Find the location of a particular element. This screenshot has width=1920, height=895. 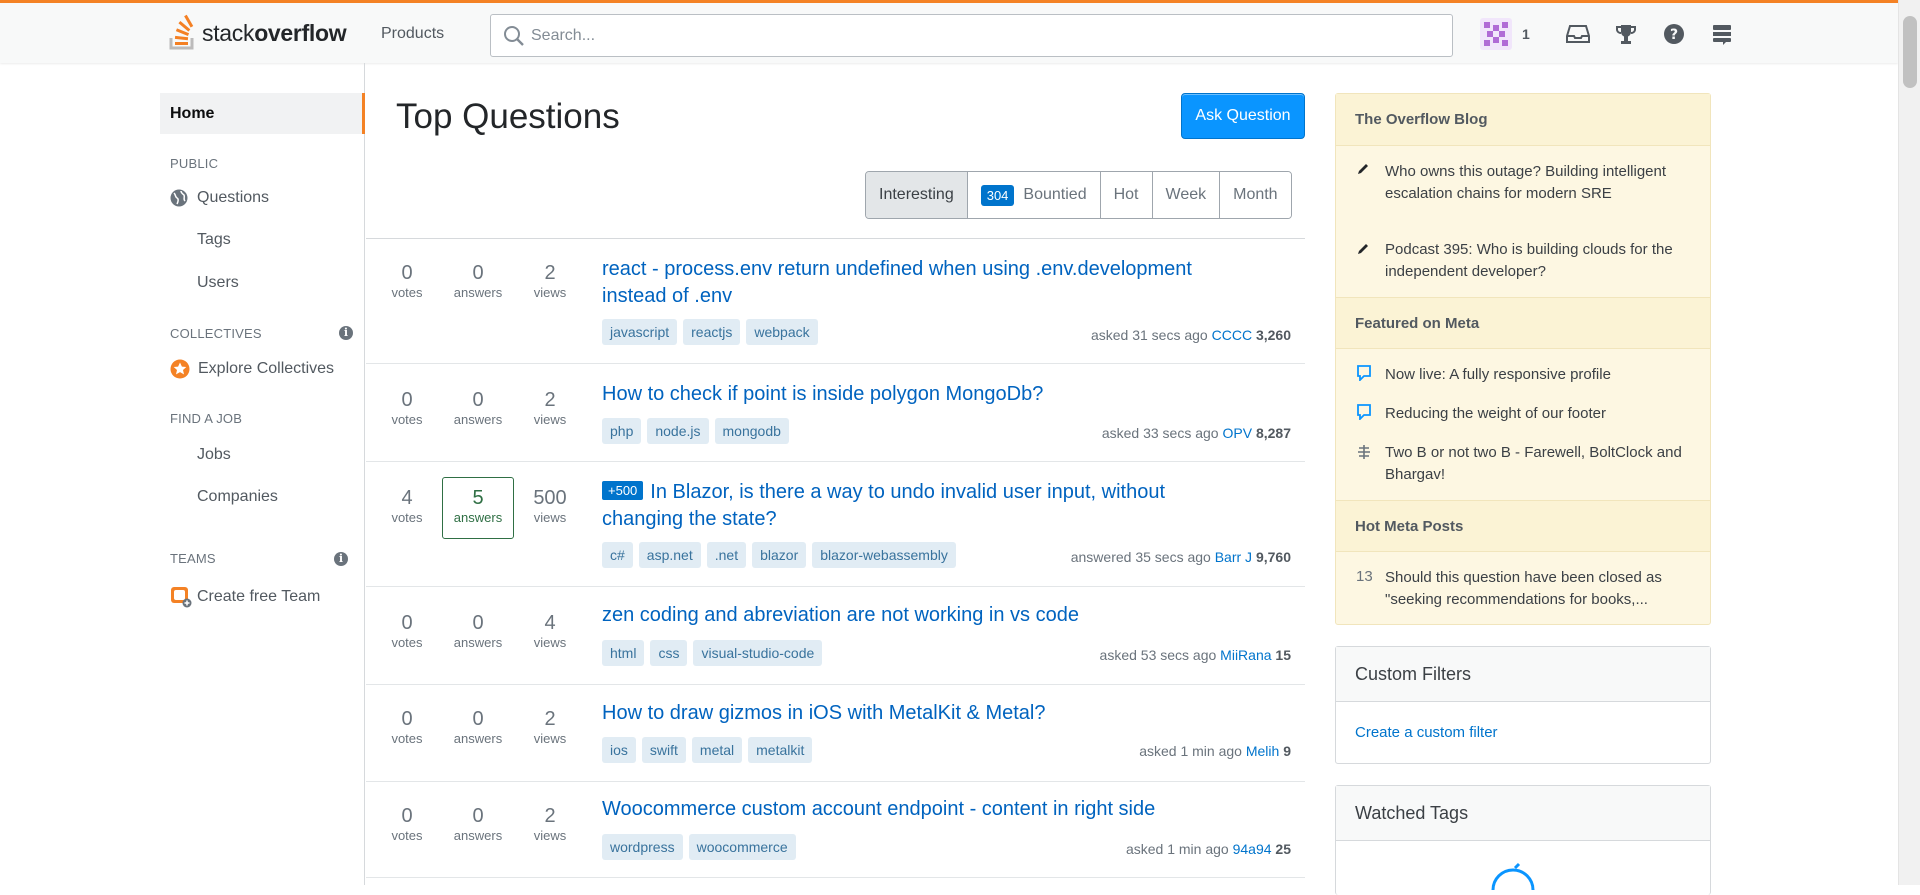

nav-companies: Companies is located at coordinates (237, 497).